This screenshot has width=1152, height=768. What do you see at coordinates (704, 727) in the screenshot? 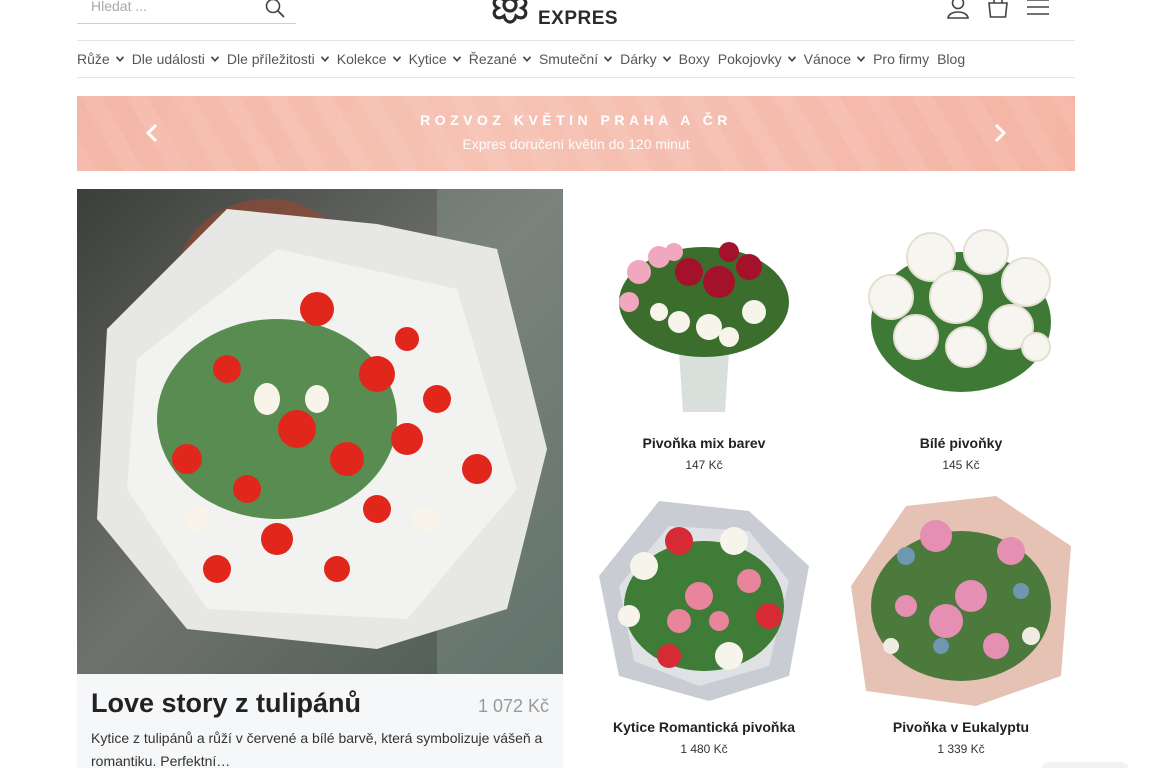
I see `product-name: Kytice Romantická pivoňka` at bounding box center [704, 727].